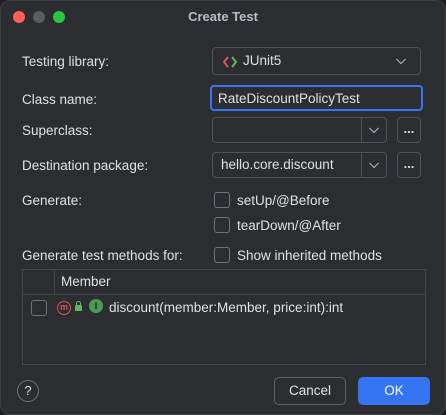  Describe the element at coordinates (222, 255) in the screenshot. I see `show-inherited-checkbox` at that location.